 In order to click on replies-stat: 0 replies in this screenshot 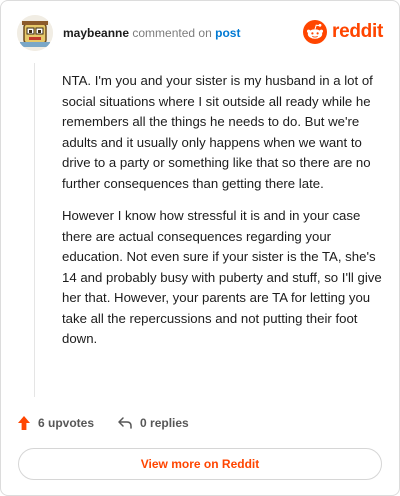, I will do `click(153, 423)`.